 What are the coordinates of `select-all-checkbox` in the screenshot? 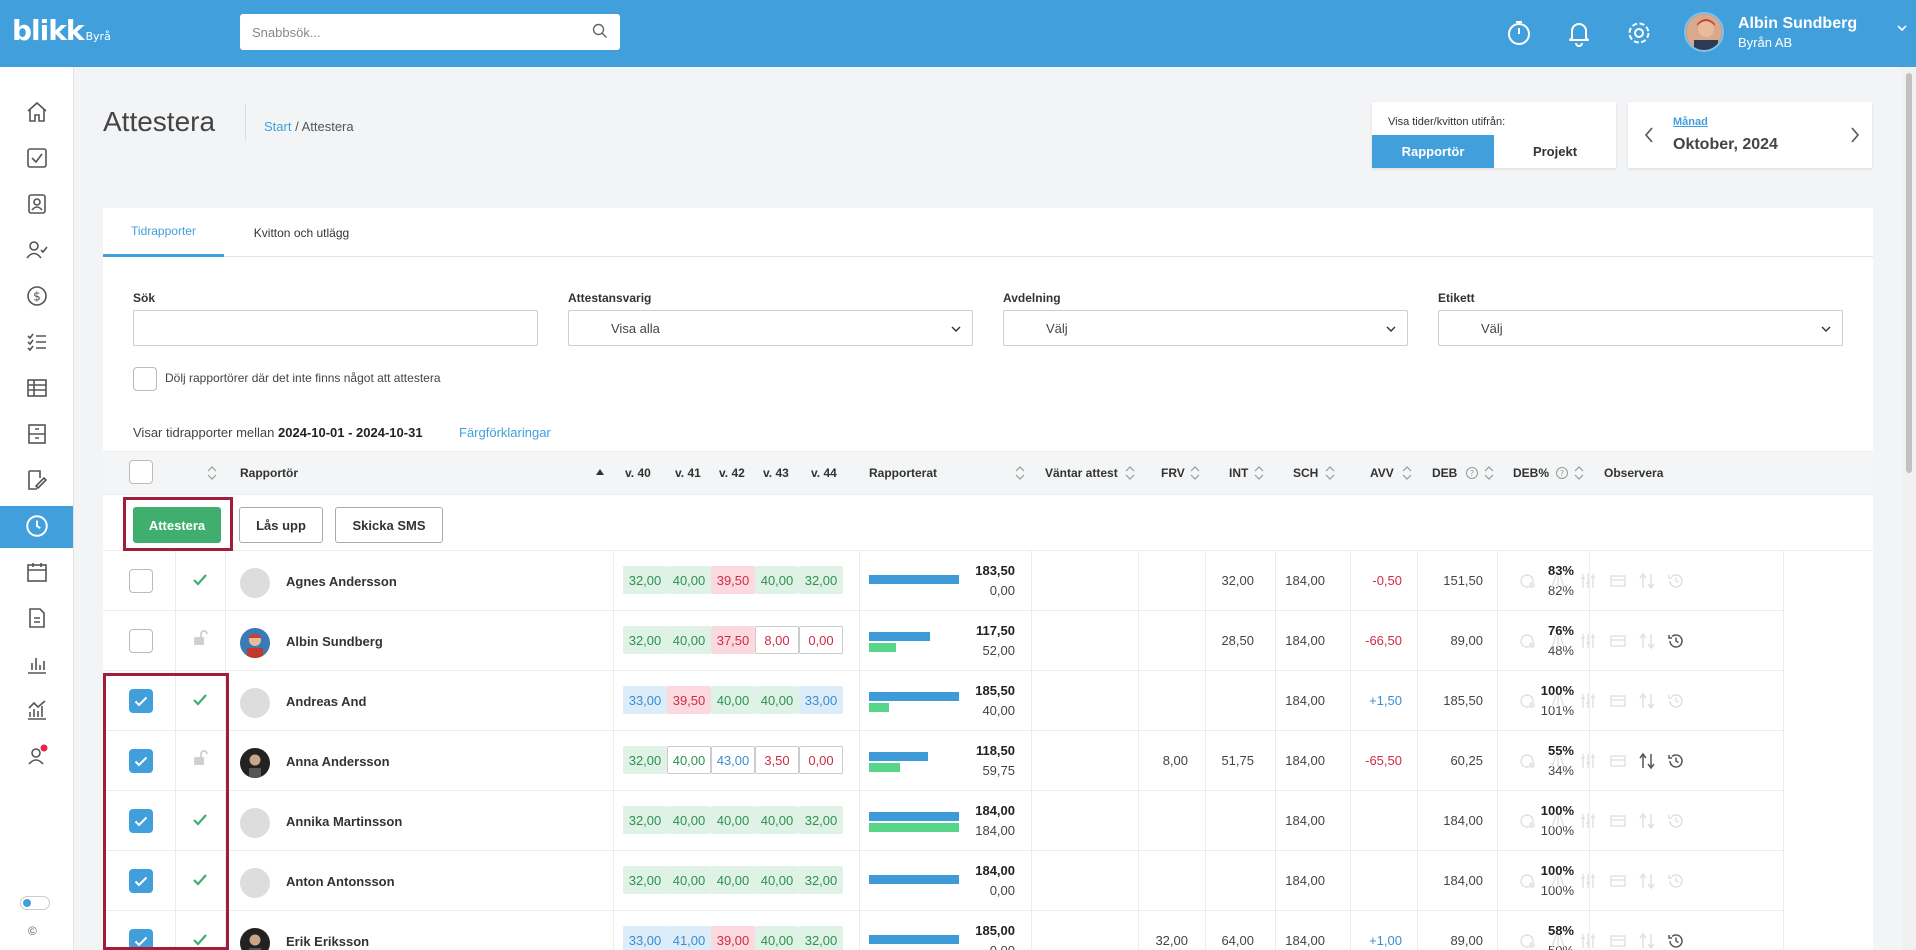 It's located at (141, 472).